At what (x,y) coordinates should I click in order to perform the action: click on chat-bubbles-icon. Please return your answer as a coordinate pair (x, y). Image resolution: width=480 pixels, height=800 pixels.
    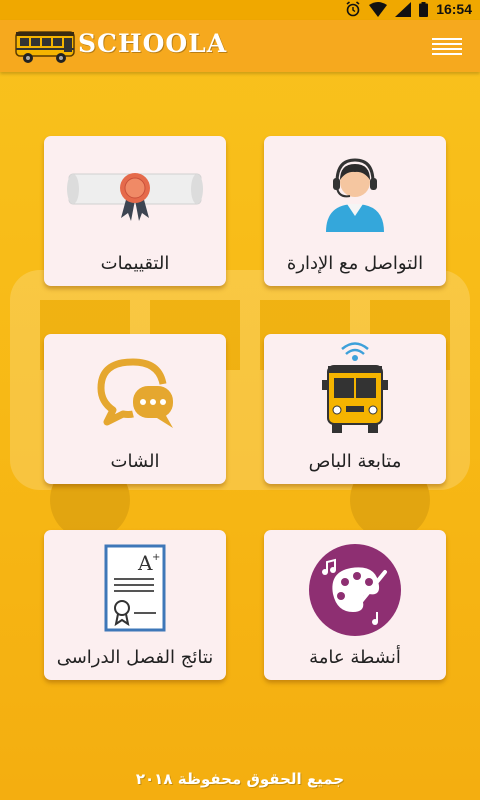
    Looking at the image, I should click on (135, 393).